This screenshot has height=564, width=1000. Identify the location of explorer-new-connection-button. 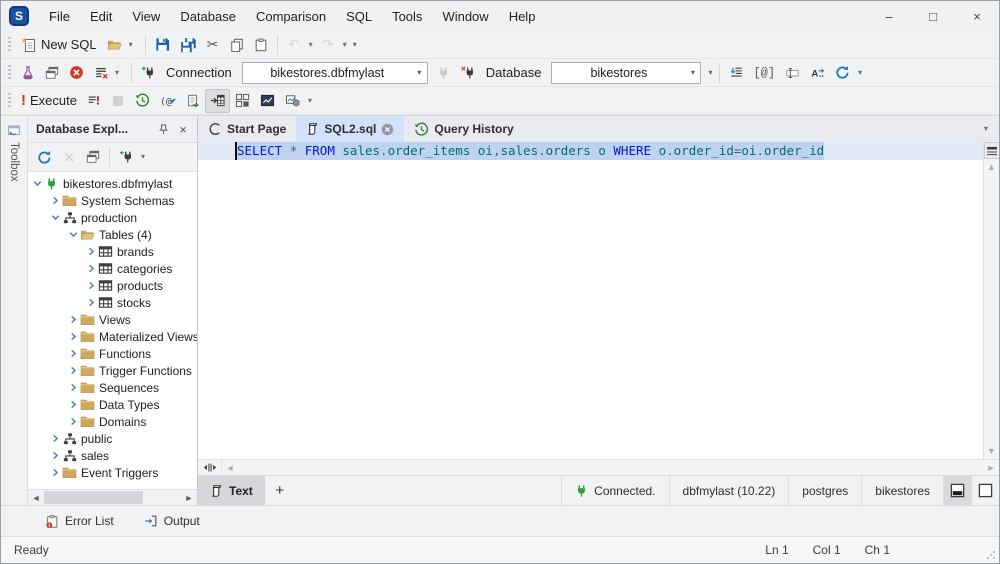
(126, 157).